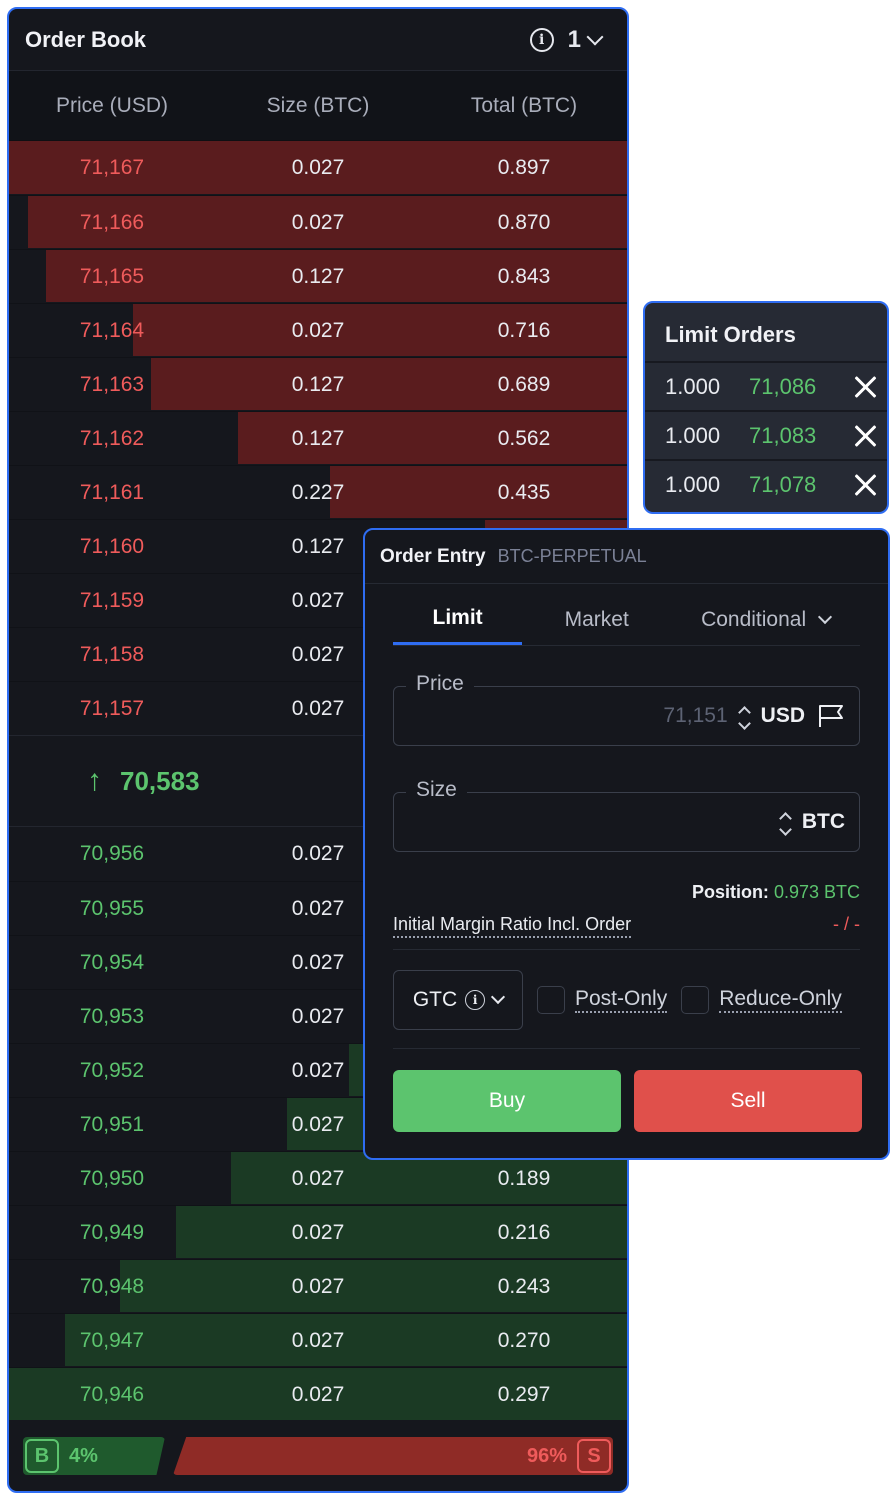 This screenshot has width=896, height=1498. I want to click on ask-row: 71,166 0.027 0.870, so click(318, 222).